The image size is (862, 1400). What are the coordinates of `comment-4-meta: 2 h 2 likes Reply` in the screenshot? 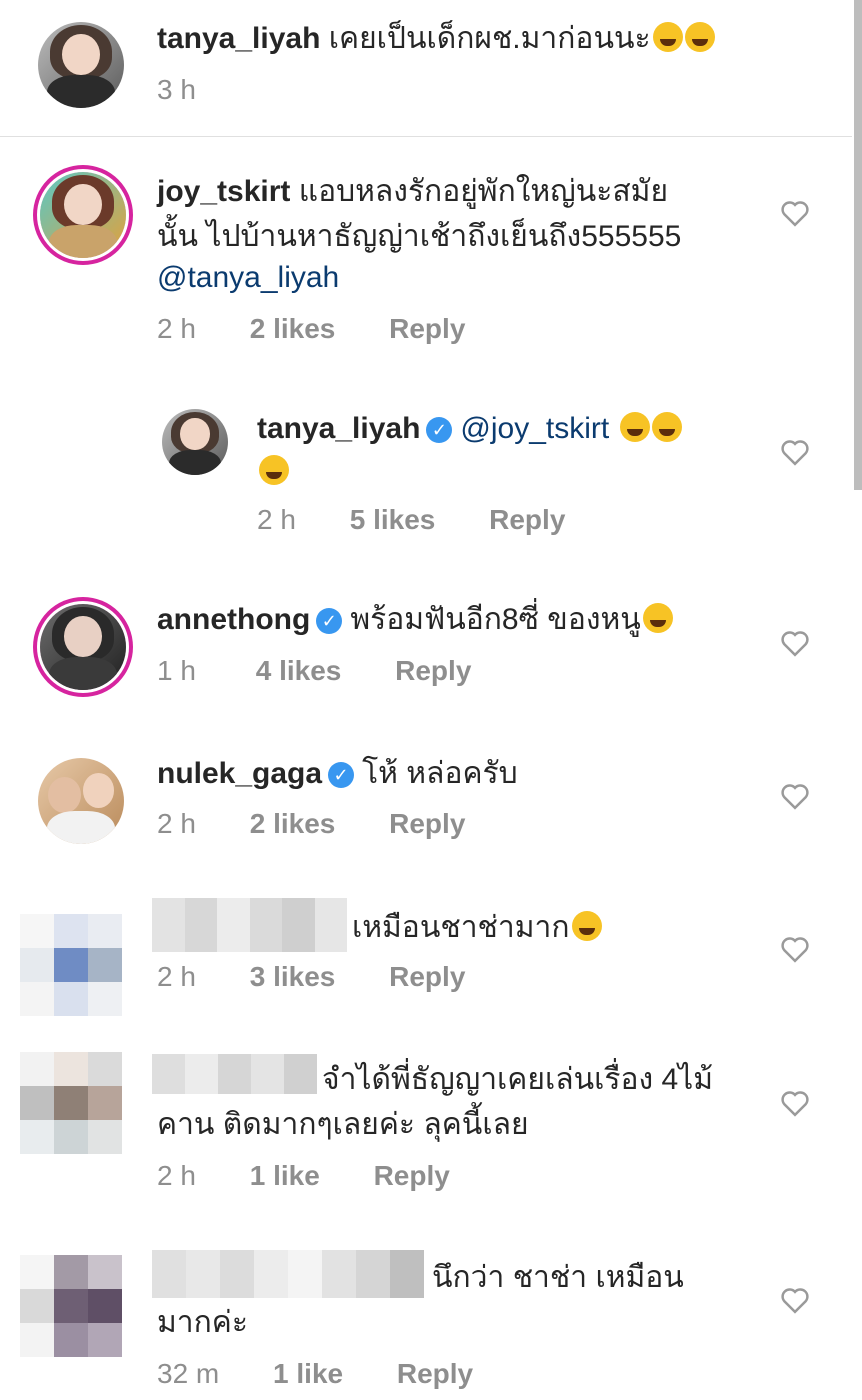 It's located at (311, 824).